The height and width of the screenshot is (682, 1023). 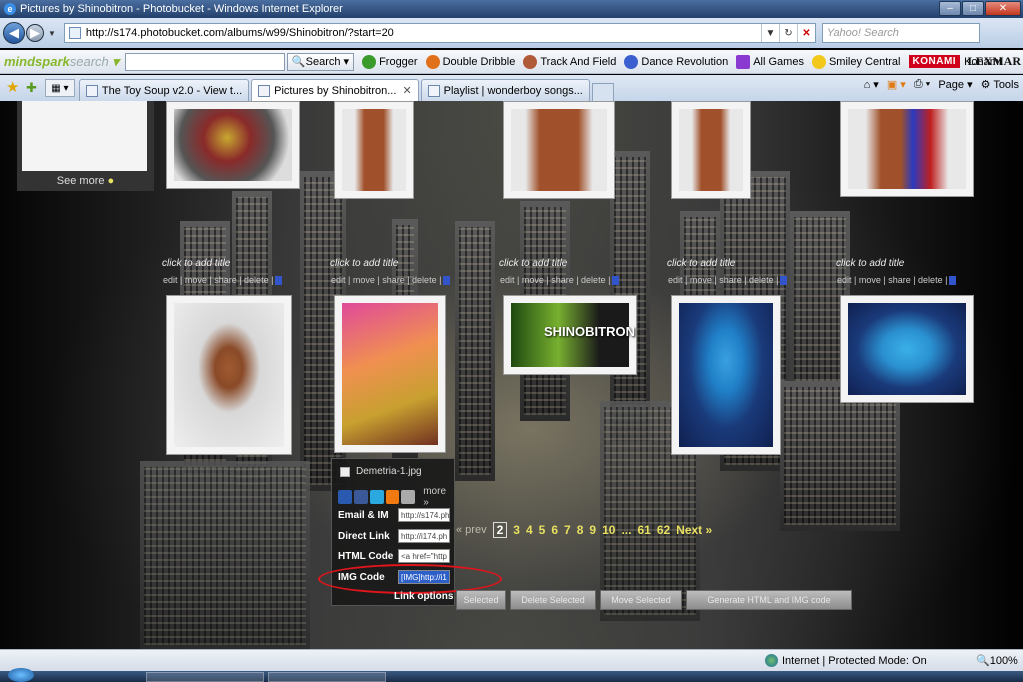 What do you see at coordinates (345, 497) in the screenshot?
I see `myspace-icon` at bounding box center [345, 497].